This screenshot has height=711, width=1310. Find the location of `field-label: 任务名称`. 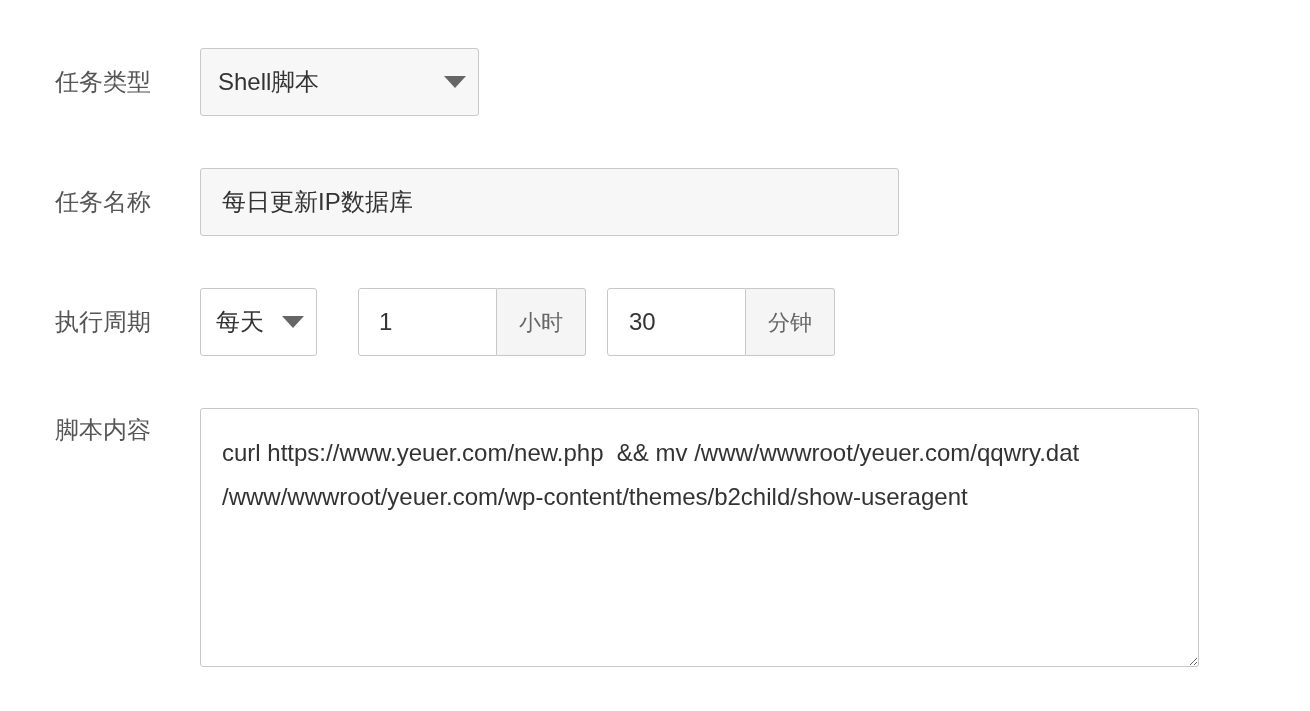

field-label: 任务名称 is located at coordinates (103, 202).